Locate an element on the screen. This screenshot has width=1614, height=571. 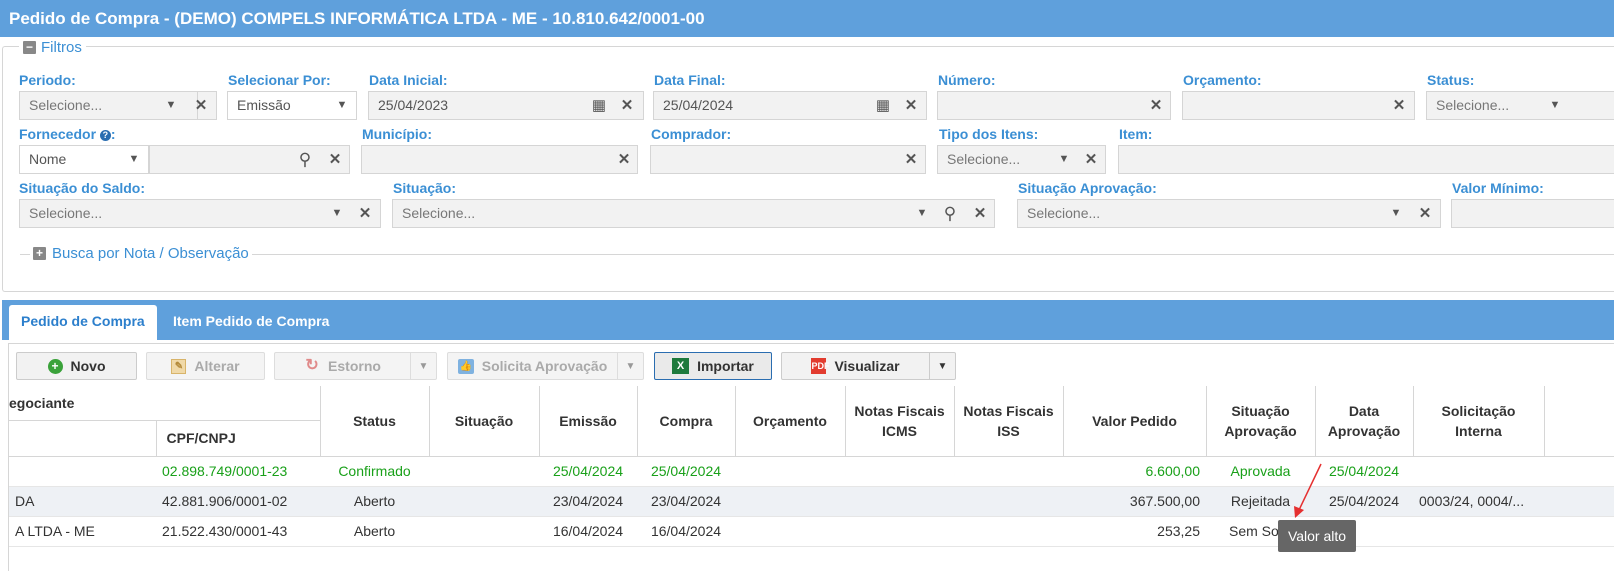
numero-input: ✕ is located at coordinates (1054, 105).